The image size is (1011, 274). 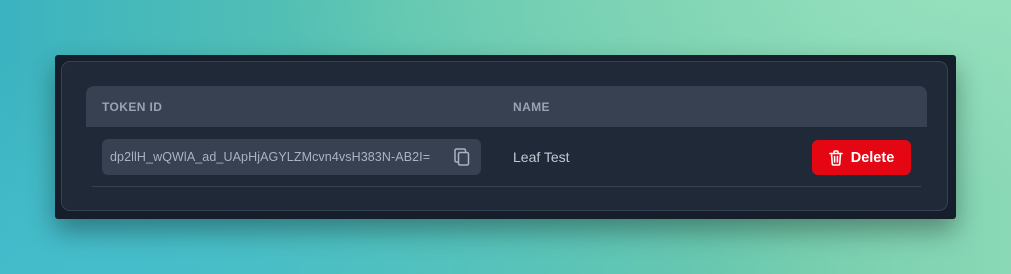 I want to click on copy-icon, so click(x=462, y=157).